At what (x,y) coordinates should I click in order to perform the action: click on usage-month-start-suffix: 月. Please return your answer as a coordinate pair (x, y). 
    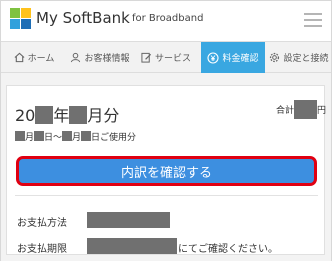
    Looking at the image, I should click on (30, 138).